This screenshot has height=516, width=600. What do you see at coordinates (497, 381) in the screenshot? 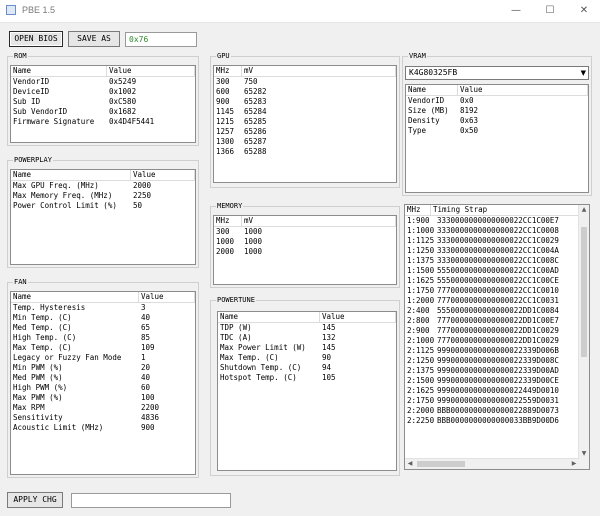
I see `table-row: 2:1500 9990000000000000022339D00CE` at bounding box center [497, 381].